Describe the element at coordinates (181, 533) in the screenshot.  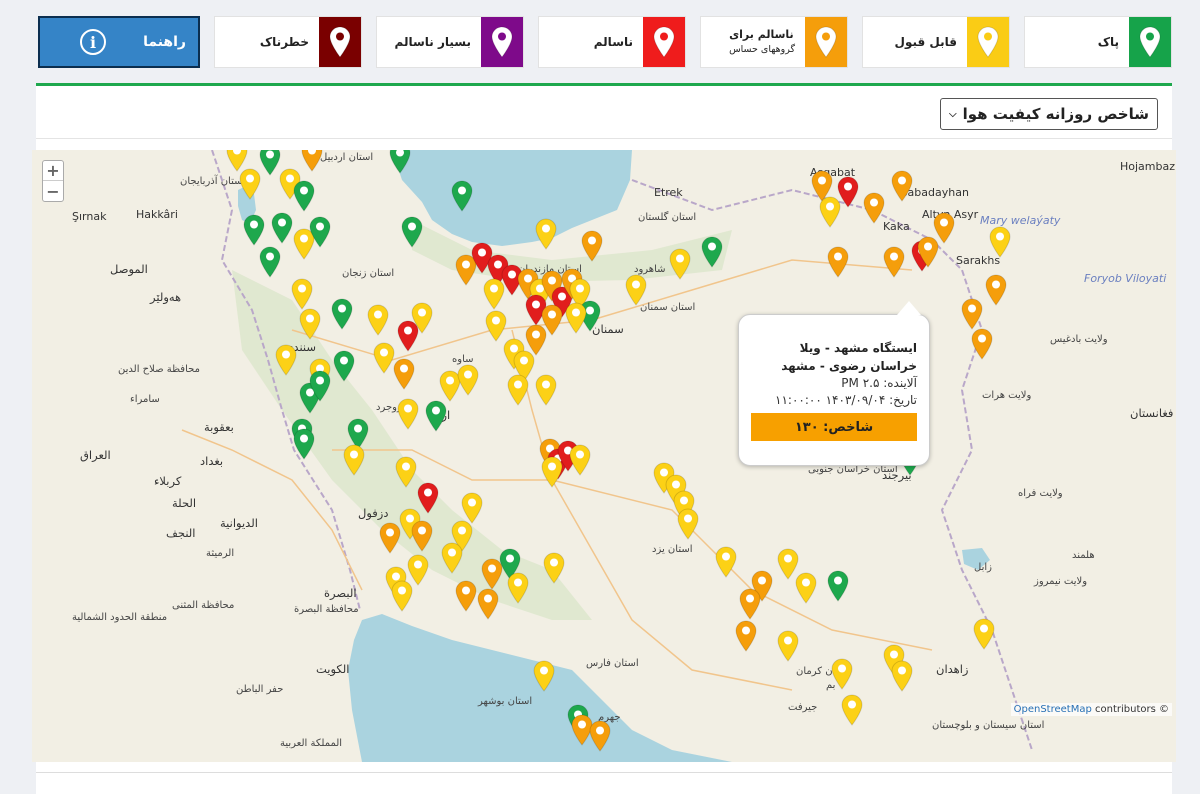
I see `place-label: النجف` at that location.